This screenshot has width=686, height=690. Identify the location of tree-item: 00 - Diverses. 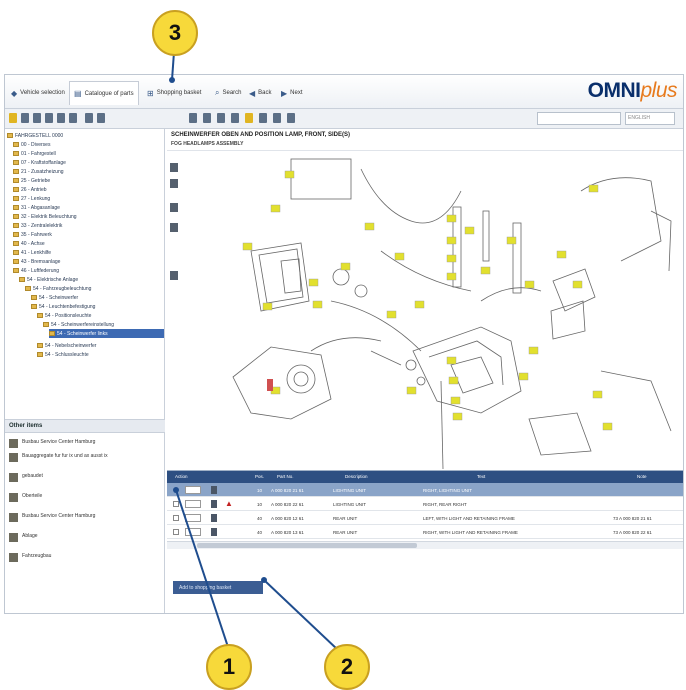
(31, 144).